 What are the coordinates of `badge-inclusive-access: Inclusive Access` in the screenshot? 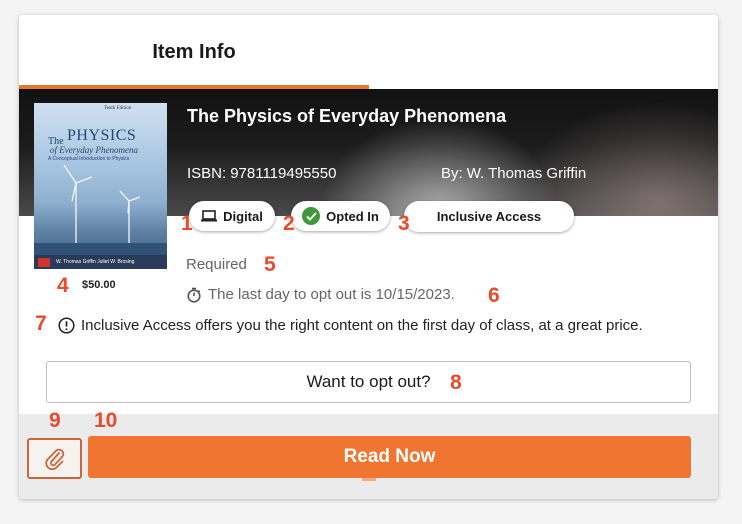 It's located at (489, 216).